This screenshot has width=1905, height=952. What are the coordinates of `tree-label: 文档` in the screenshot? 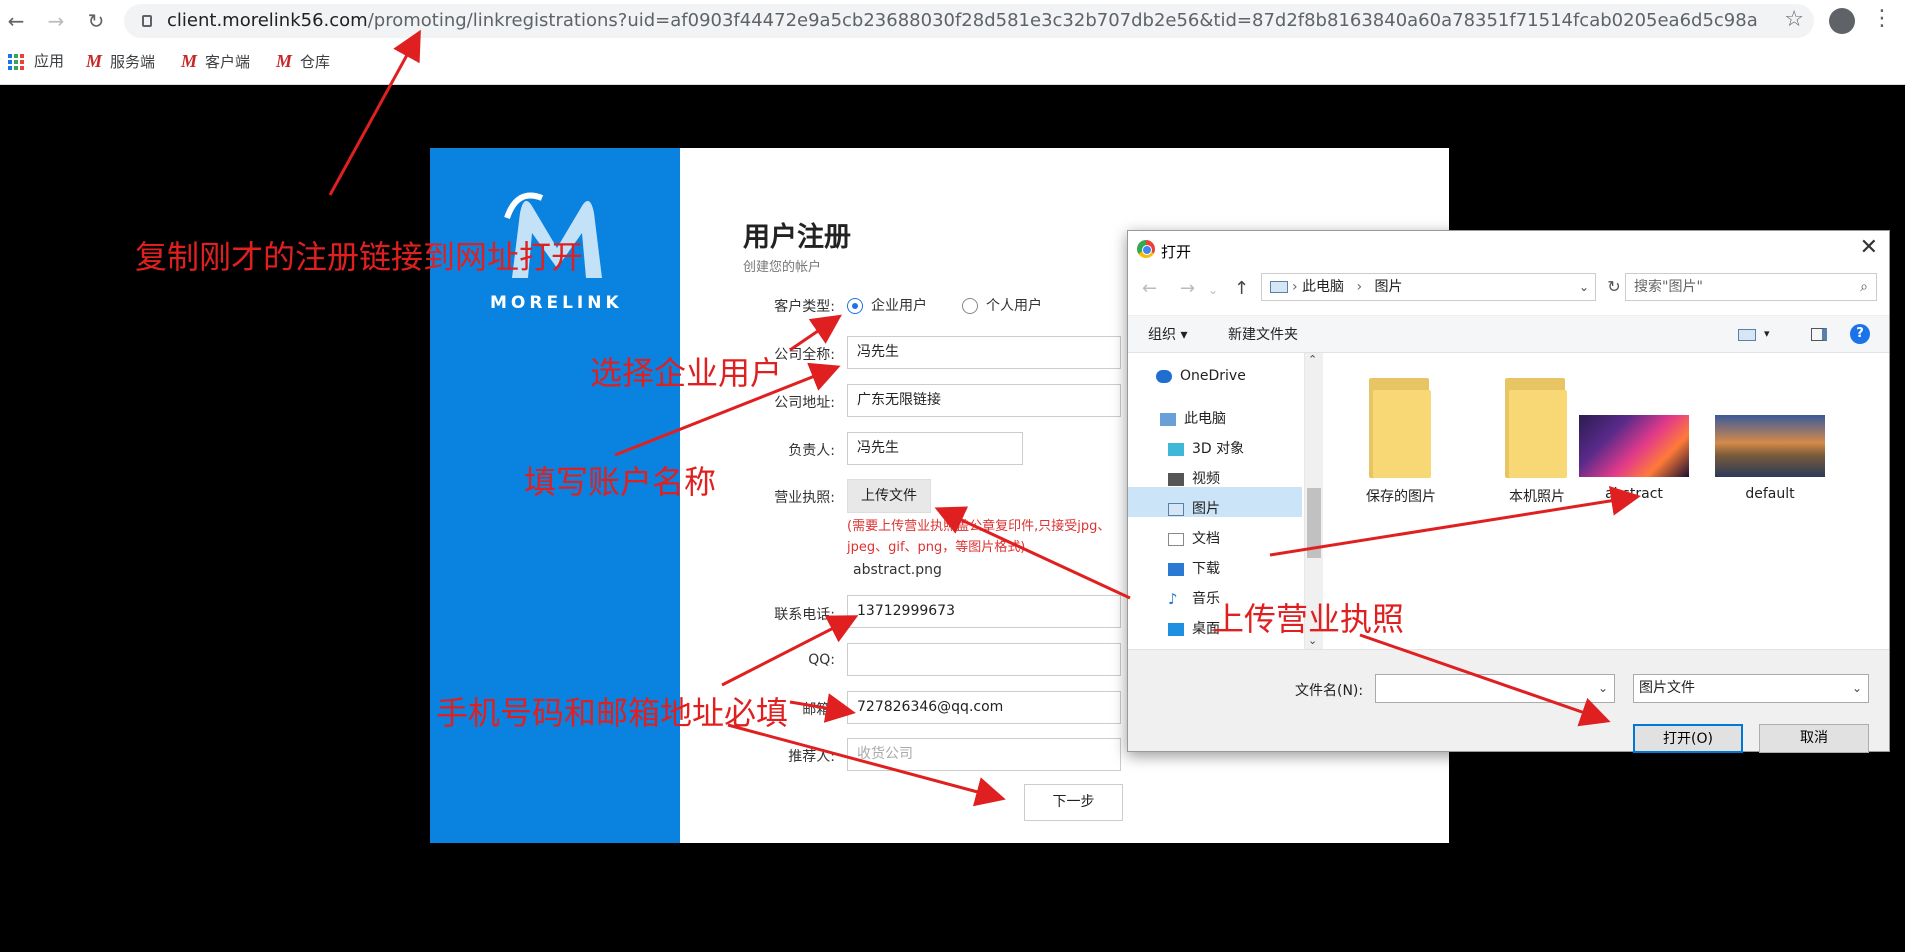 It's located at (1206, 539).